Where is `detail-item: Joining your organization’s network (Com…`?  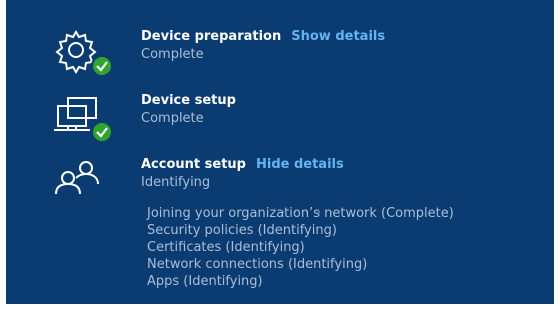
detail-item: Joining your organization’s network (Com… is located at coordinates (300, 213).